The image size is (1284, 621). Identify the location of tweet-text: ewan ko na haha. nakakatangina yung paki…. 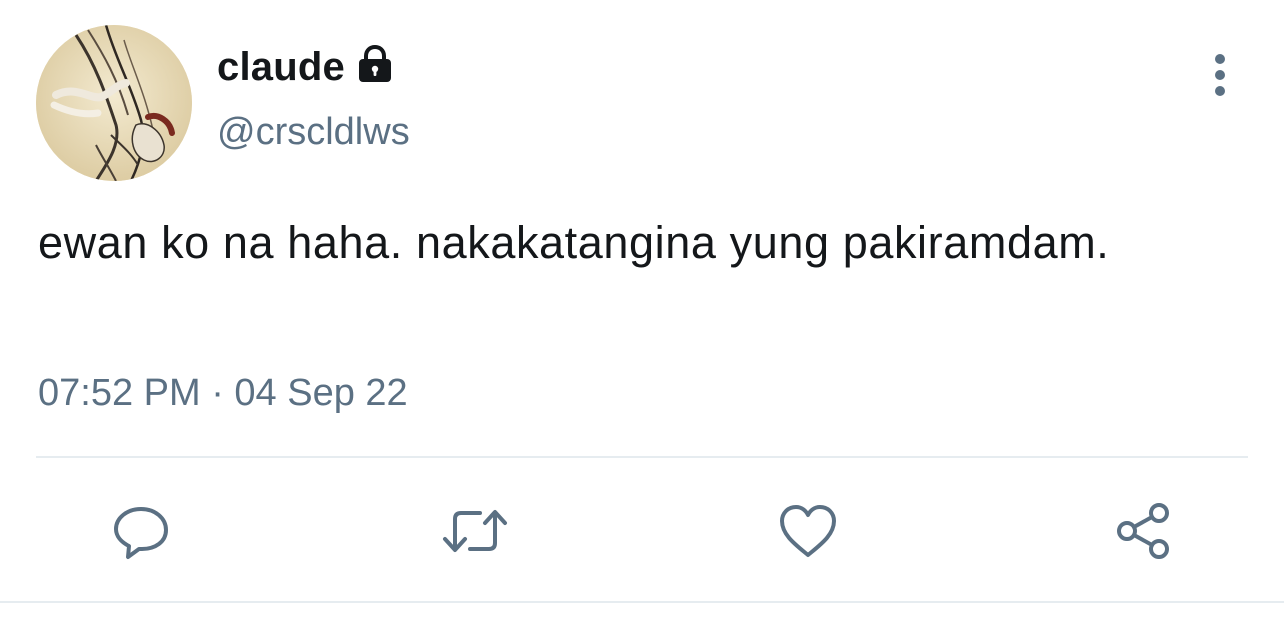
(574, 242).